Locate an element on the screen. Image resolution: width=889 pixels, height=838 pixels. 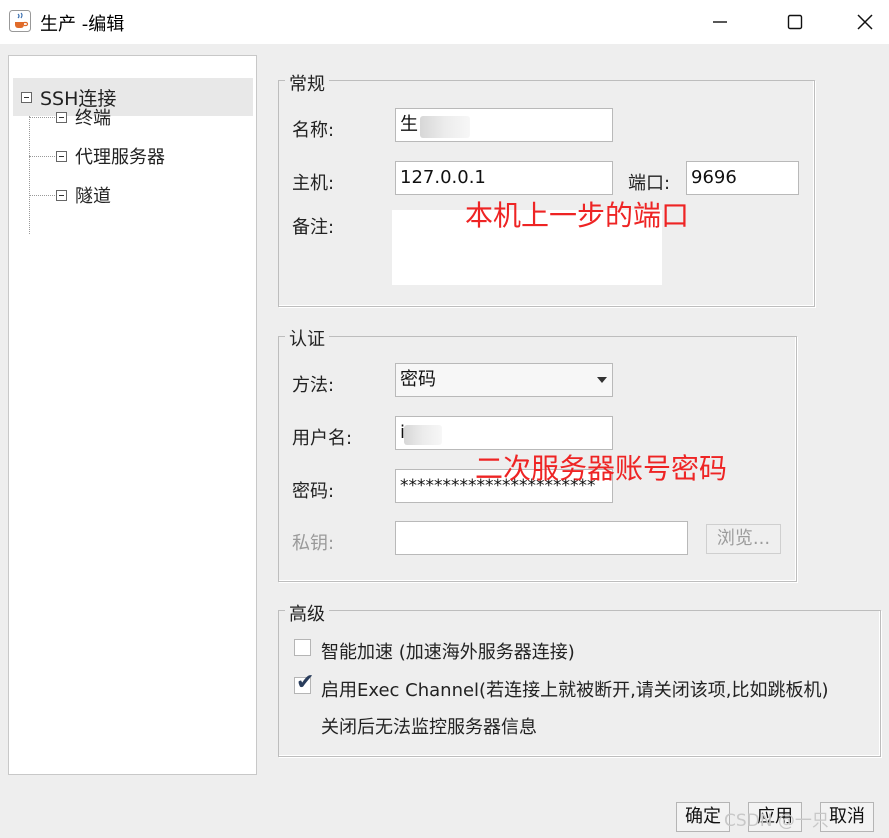
maximize-button is located at coordinates (795, 22).